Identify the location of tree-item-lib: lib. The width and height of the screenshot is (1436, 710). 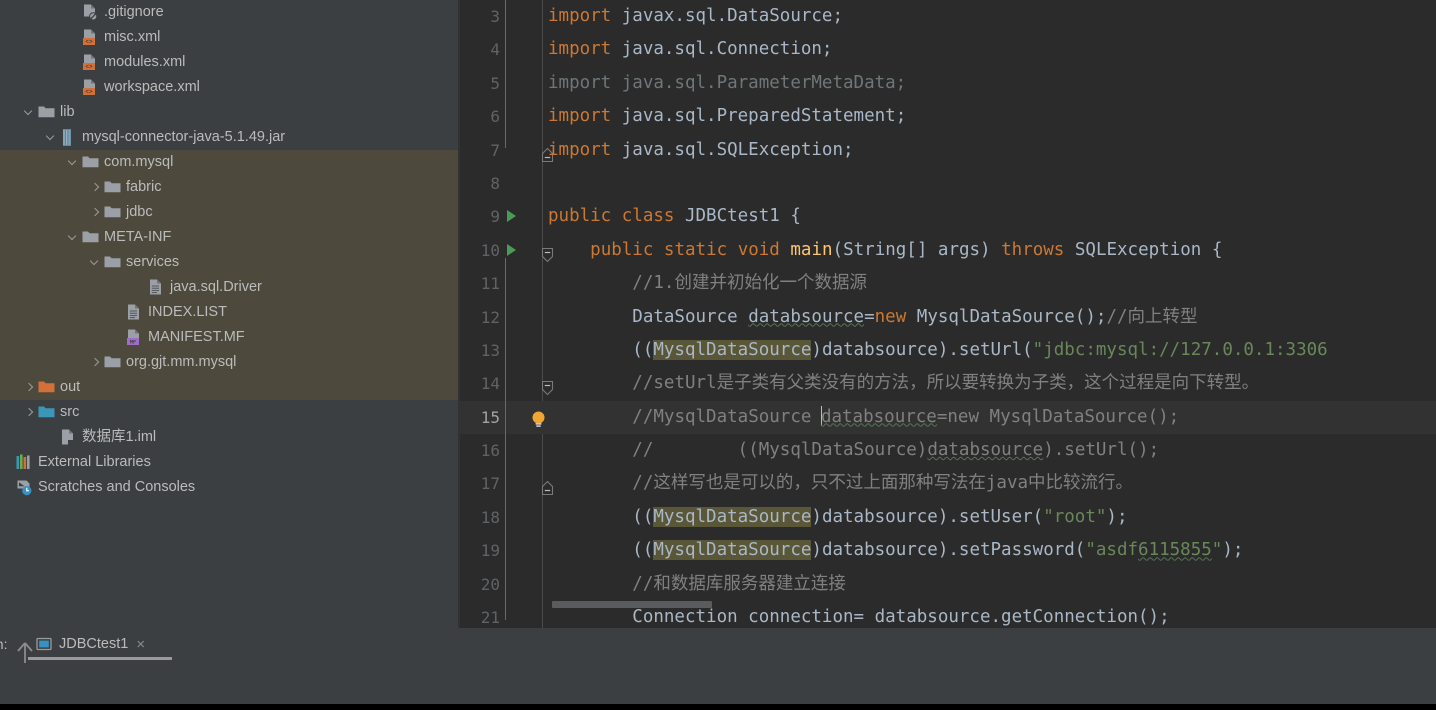
(230, 112).